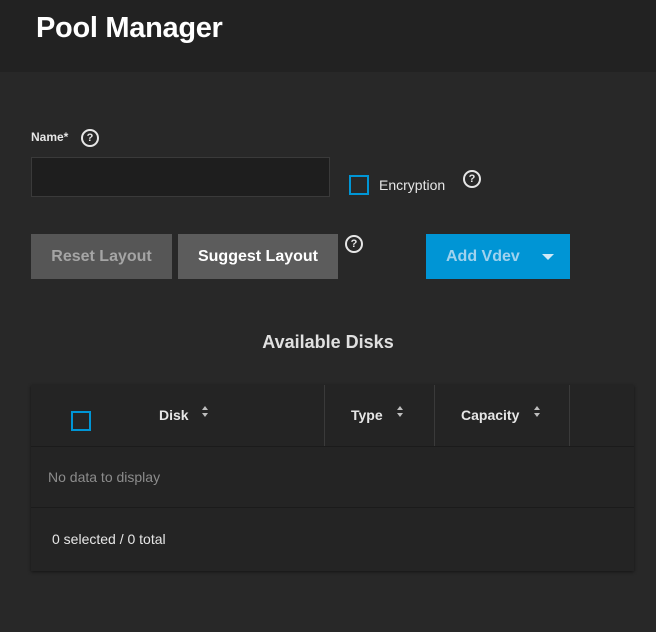 The image size is (656, 632). I want to click on selection-count: 0 selected / 0 total, so click(109, 539).